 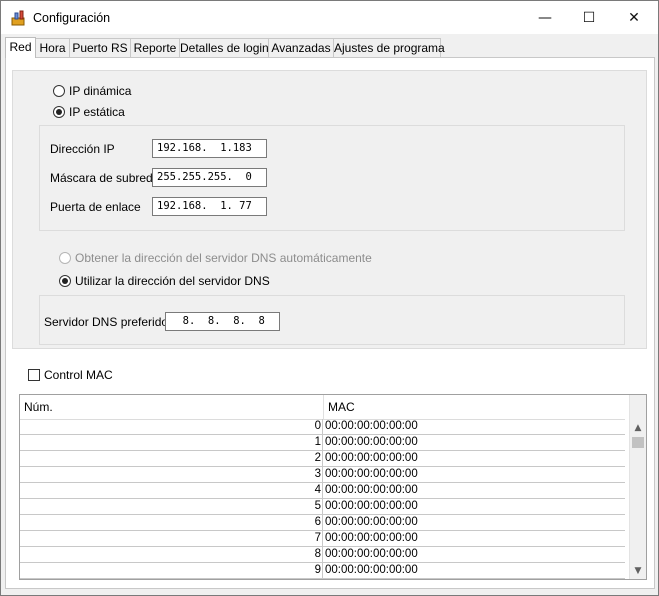 What do you see at coordinates (34, 375) in the screenshot?
I see `checkbox-unchecked-icon` at bounding box center [34, 375].